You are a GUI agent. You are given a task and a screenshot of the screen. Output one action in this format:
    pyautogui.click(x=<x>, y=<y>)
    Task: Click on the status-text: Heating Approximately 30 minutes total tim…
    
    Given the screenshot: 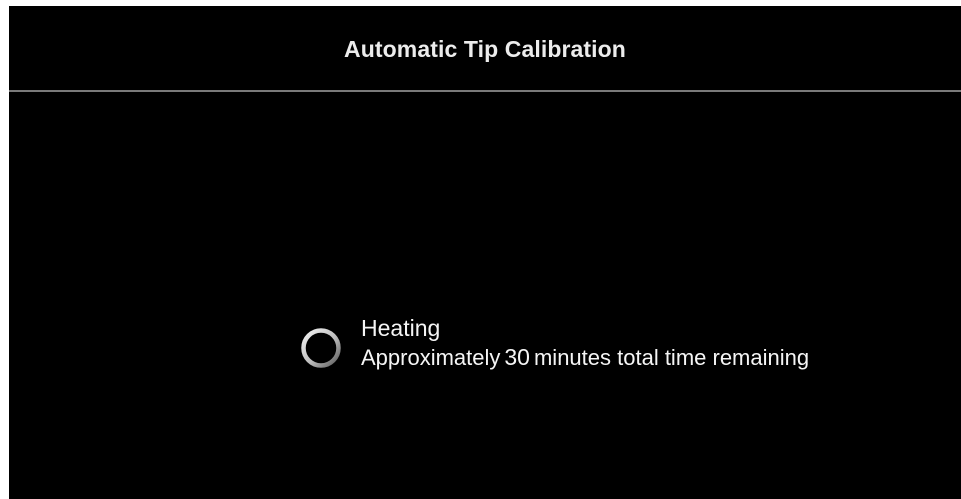 What is the action you would take?
    pyautogui.click(x=585, y=343)
    